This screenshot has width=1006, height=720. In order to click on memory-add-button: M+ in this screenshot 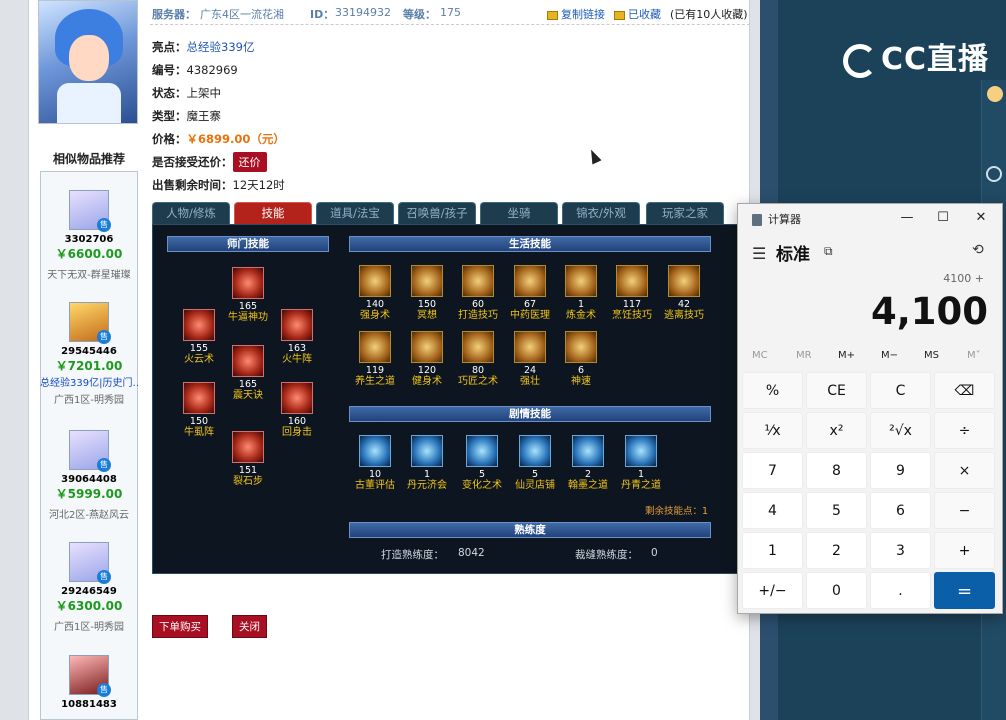, I will do `click(846, 355)`.